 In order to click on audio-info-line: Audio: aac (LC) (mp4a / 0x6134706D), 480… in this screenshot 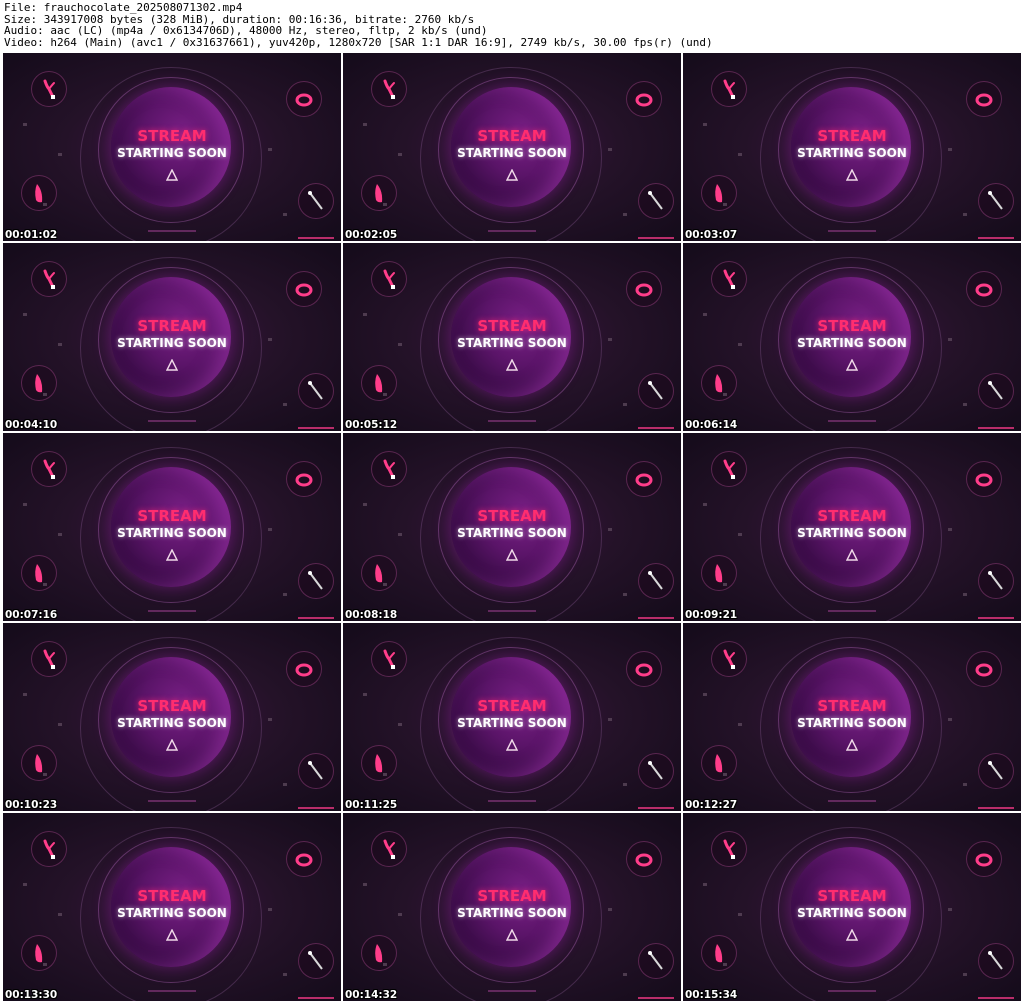, I will do `click(246, 30)`.